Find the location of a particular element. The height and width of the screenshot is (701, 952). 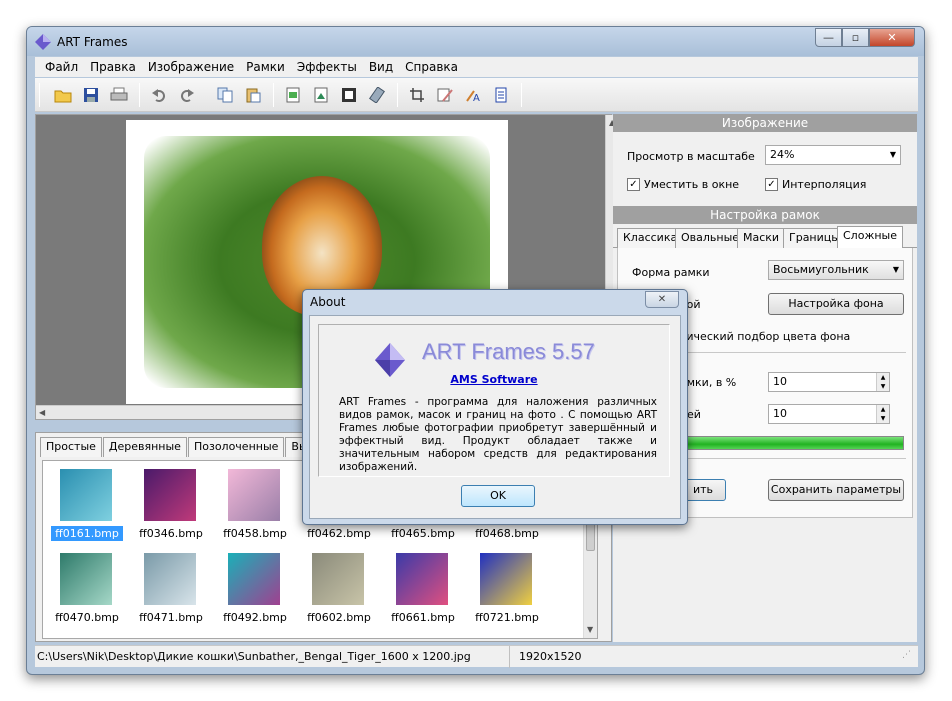

menu-help: Справка is located at coordinates (431, 67).